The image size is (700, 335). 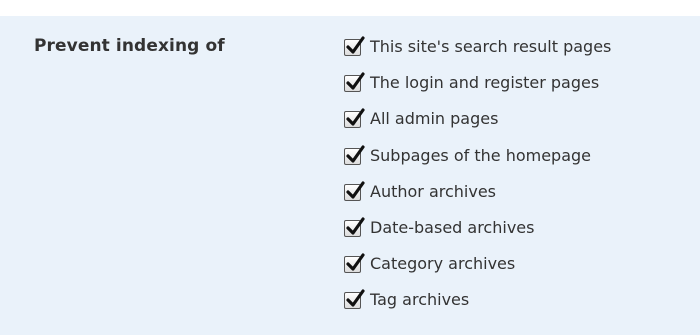 I want to click on option-date-archives: Date-based archives, so click(x=477, y=235).